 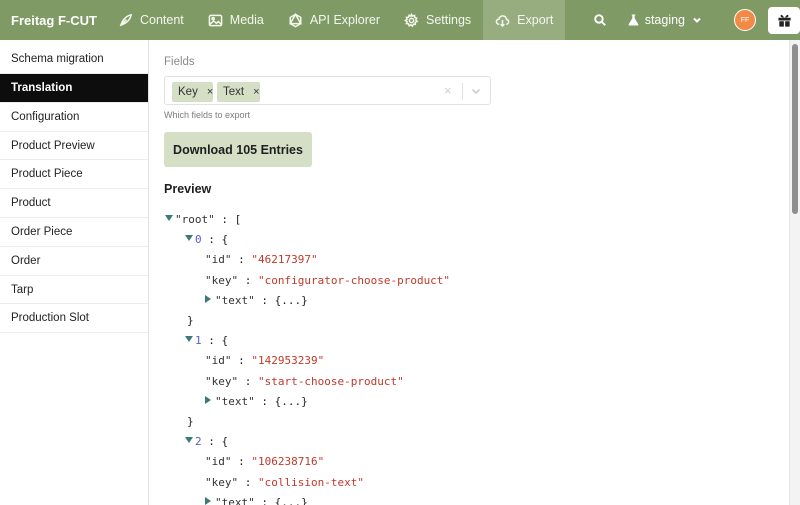 What do you see at coordinates (206, 442) in the screenshot?
I see `tree-entry-row: 2 : {` at bounding box center [206, 442].